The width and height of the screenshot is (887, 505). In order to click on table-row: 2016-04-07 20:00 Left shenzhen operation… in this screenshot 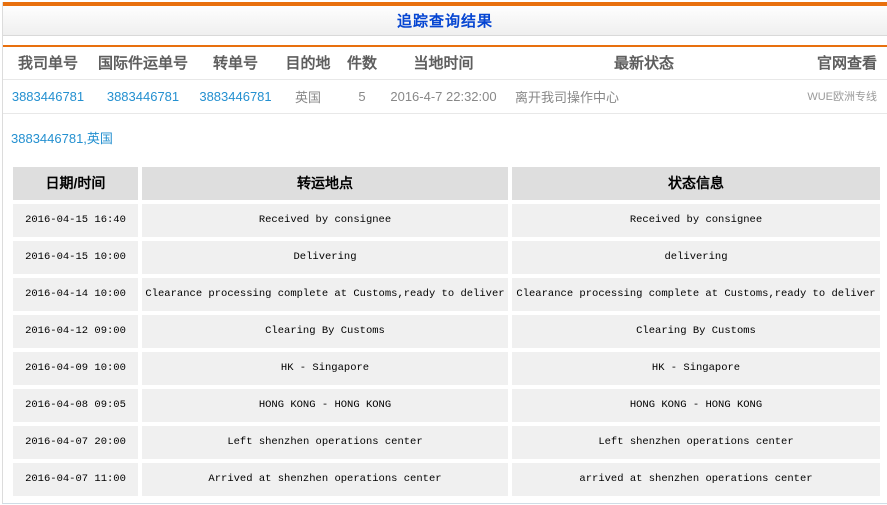, I will do `click(446, 442)`.